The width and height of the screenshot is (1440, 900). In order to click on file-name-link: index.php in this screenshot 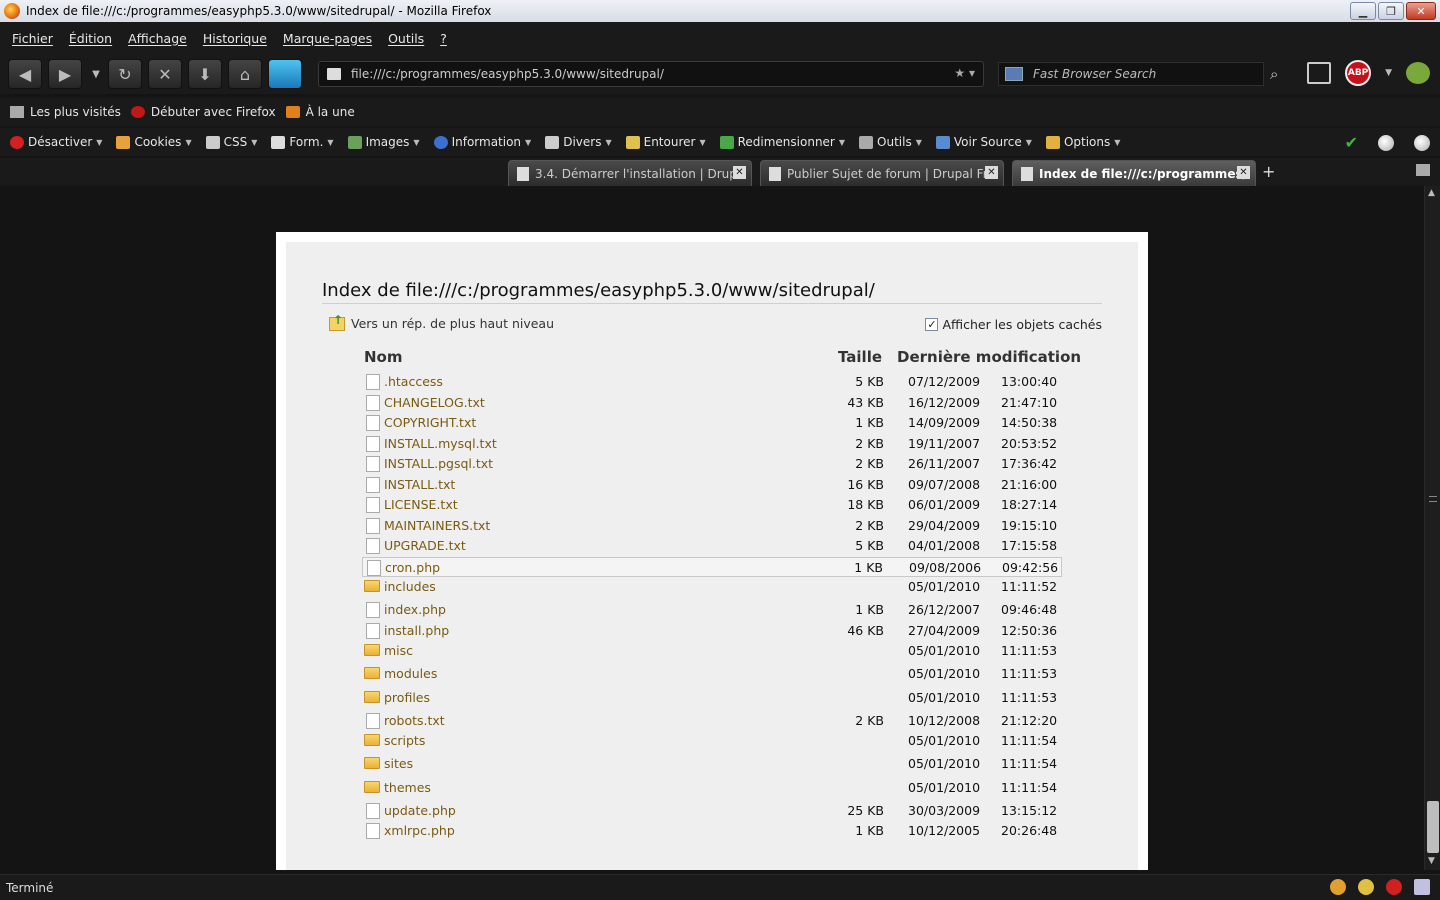, I will do `click(415, 609)`.